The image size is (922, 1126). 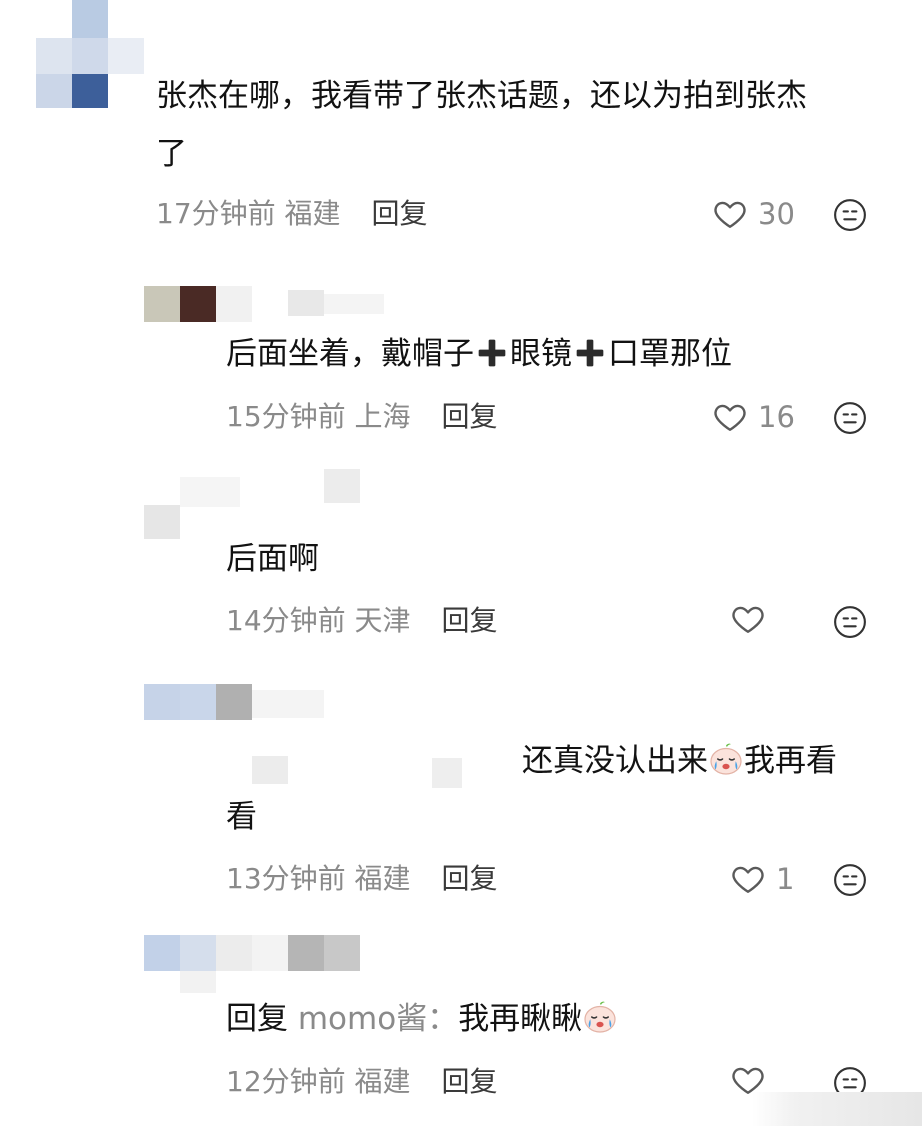 I want to click on timestamp: 17分钟前, so click(x=216, y=213).